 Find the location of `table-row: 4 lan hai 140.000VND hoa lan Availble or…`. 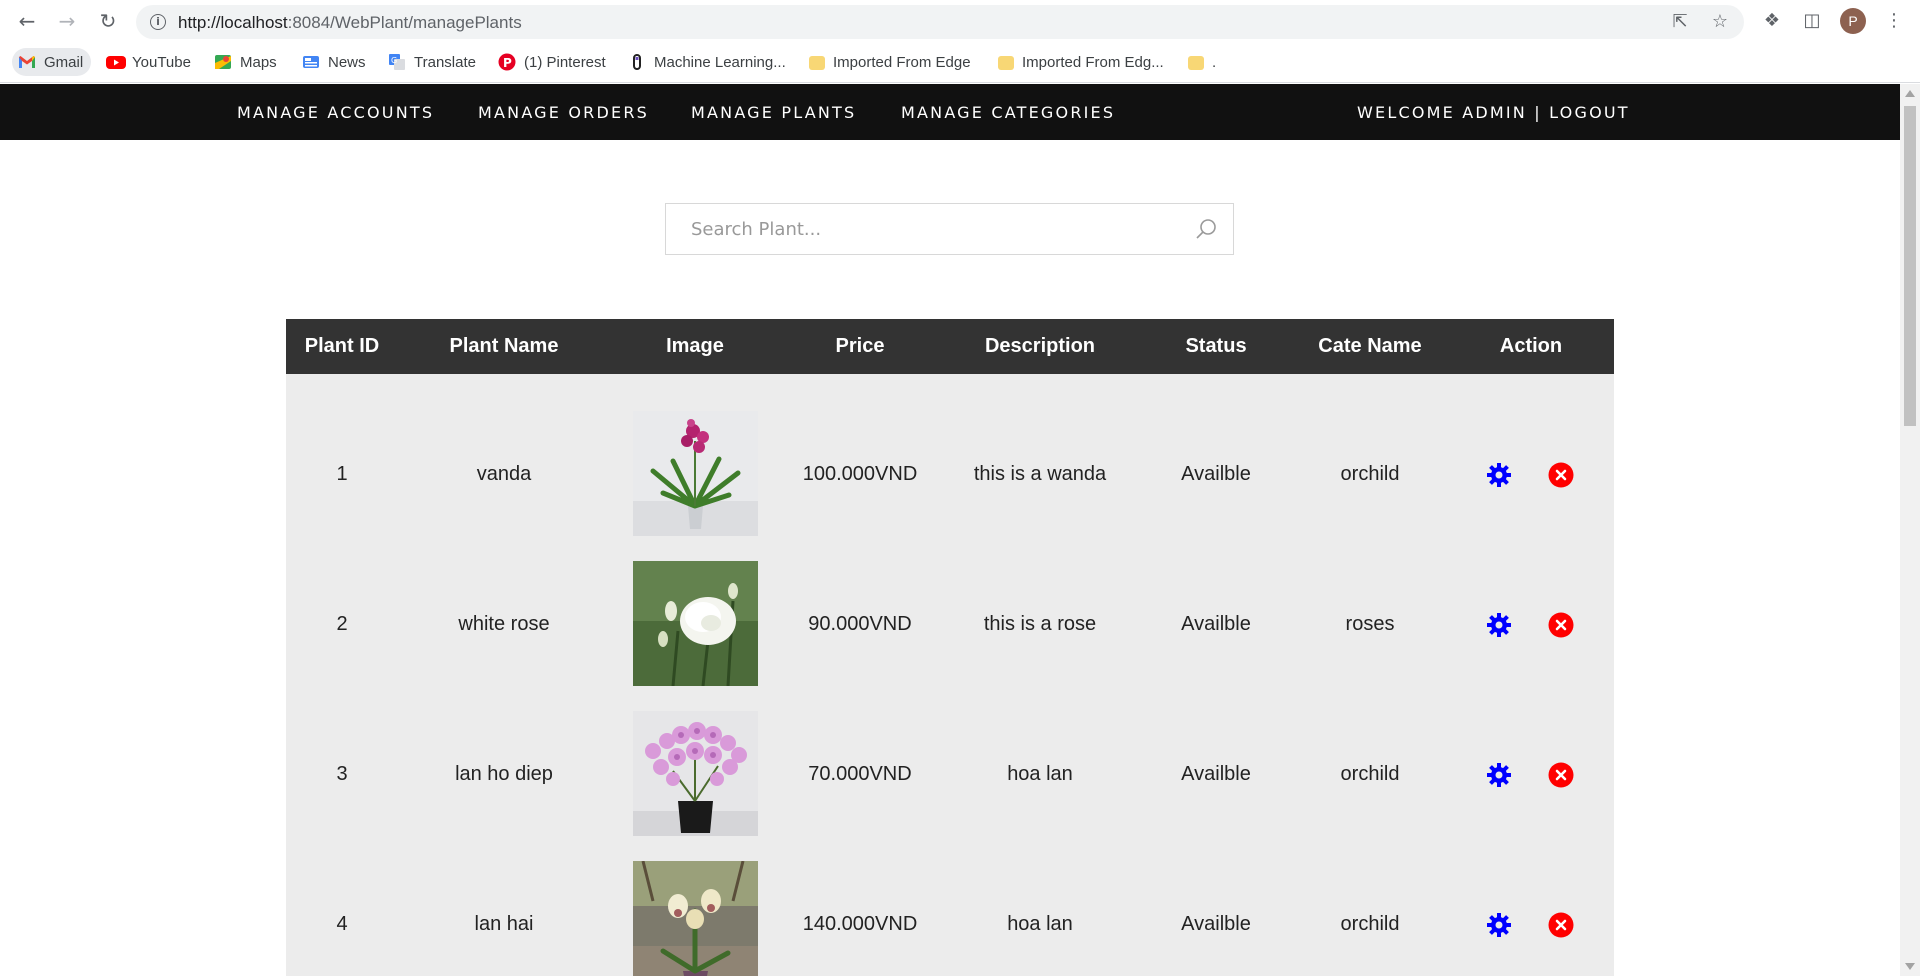

table-row: 4 lan hai 140.000VND hoa lan Availble or… is located at coordinates (950, 918).